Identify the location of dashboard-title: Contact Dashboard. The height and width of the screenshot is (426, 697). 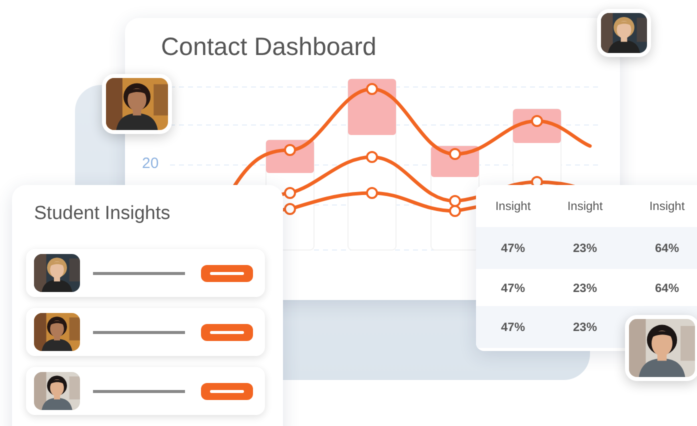
(268, 47).